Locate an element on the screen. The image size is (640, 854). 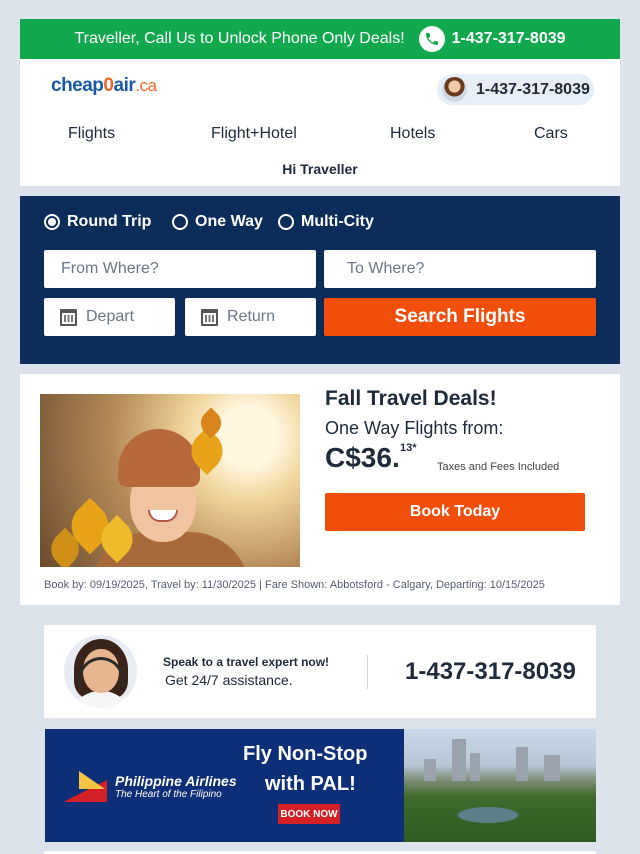
search-flights-button: Search Flights is located at coordinates (460, 317).